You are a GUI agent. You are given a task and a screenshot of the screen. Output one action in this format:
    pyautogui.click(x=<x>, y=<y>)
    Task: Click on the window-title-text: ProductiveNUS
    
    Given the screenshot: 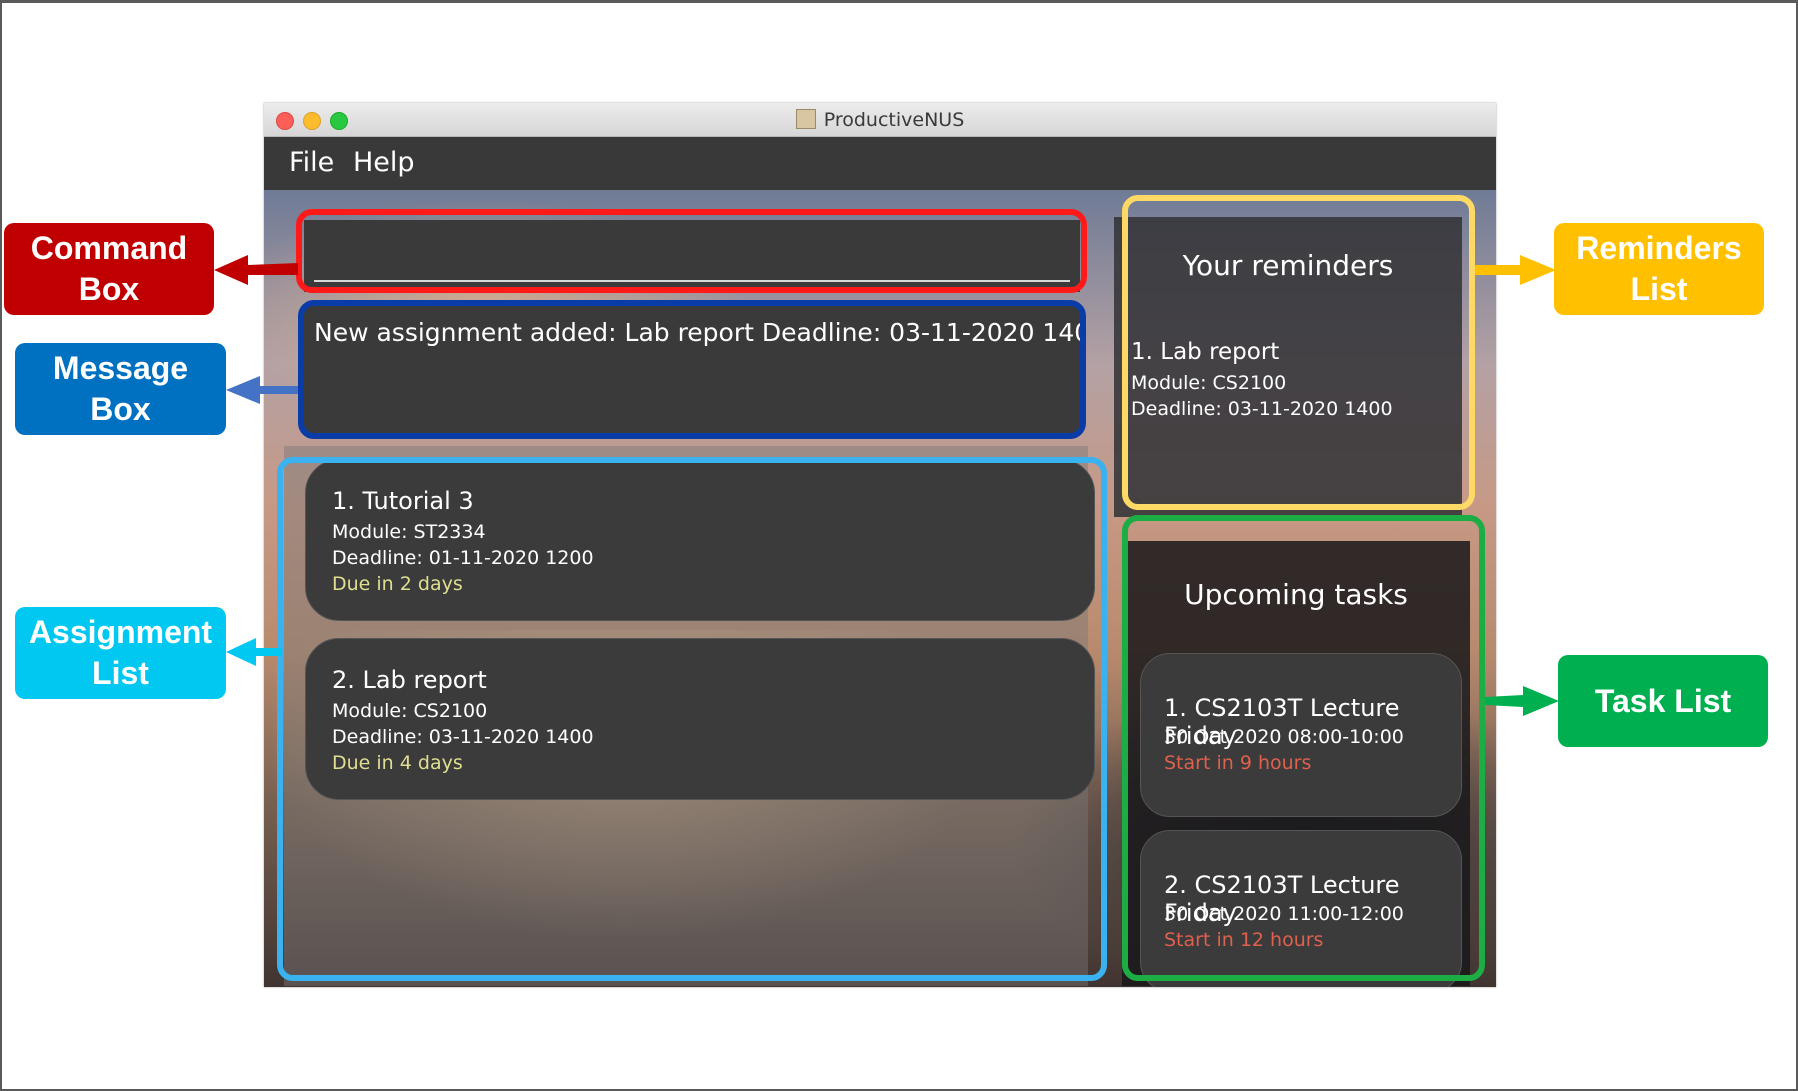 What is the action you would take?
    pyautogui.click(x=894, y=120)
    